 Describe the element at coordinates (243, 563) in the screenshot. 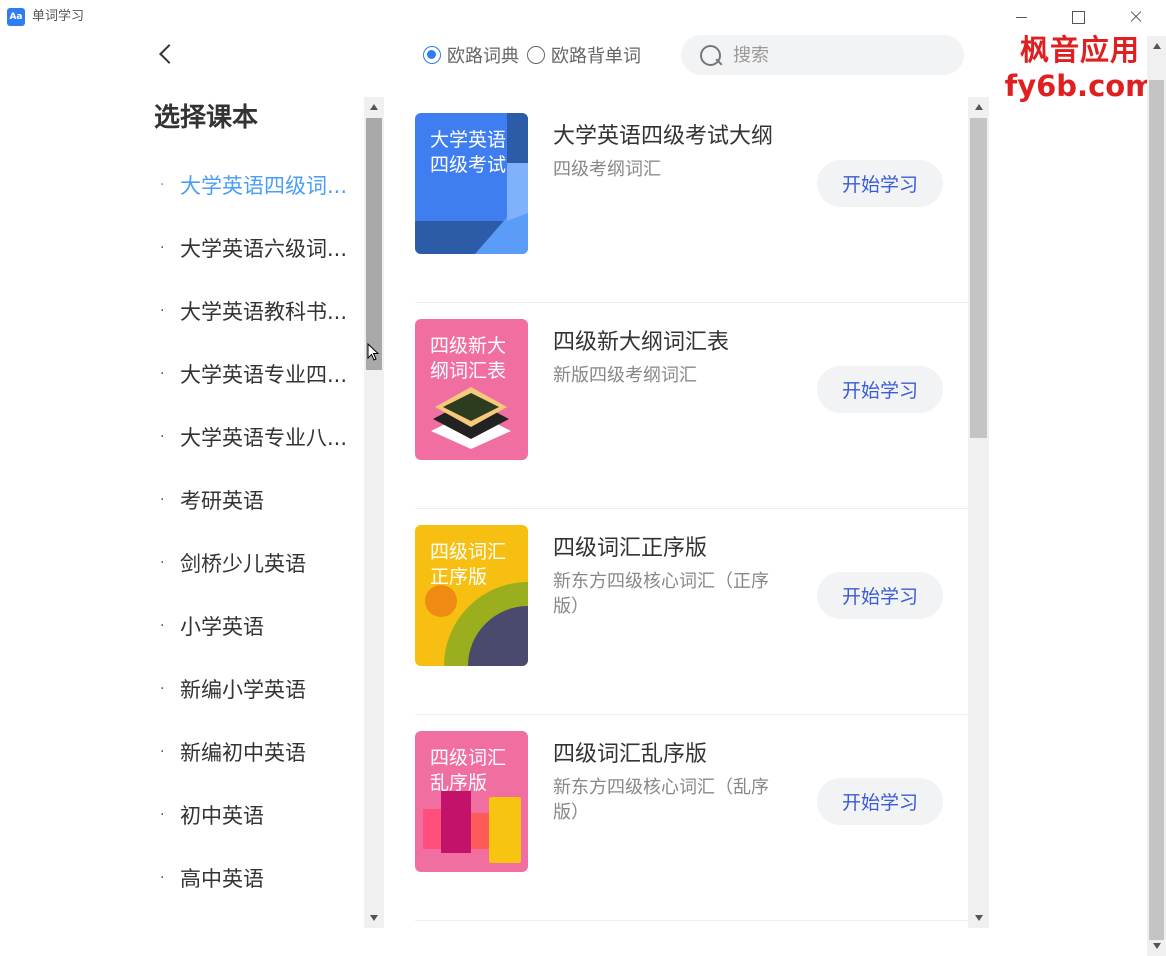

I see `sidebar-item-label: 剑桥少儿英语` at that location.